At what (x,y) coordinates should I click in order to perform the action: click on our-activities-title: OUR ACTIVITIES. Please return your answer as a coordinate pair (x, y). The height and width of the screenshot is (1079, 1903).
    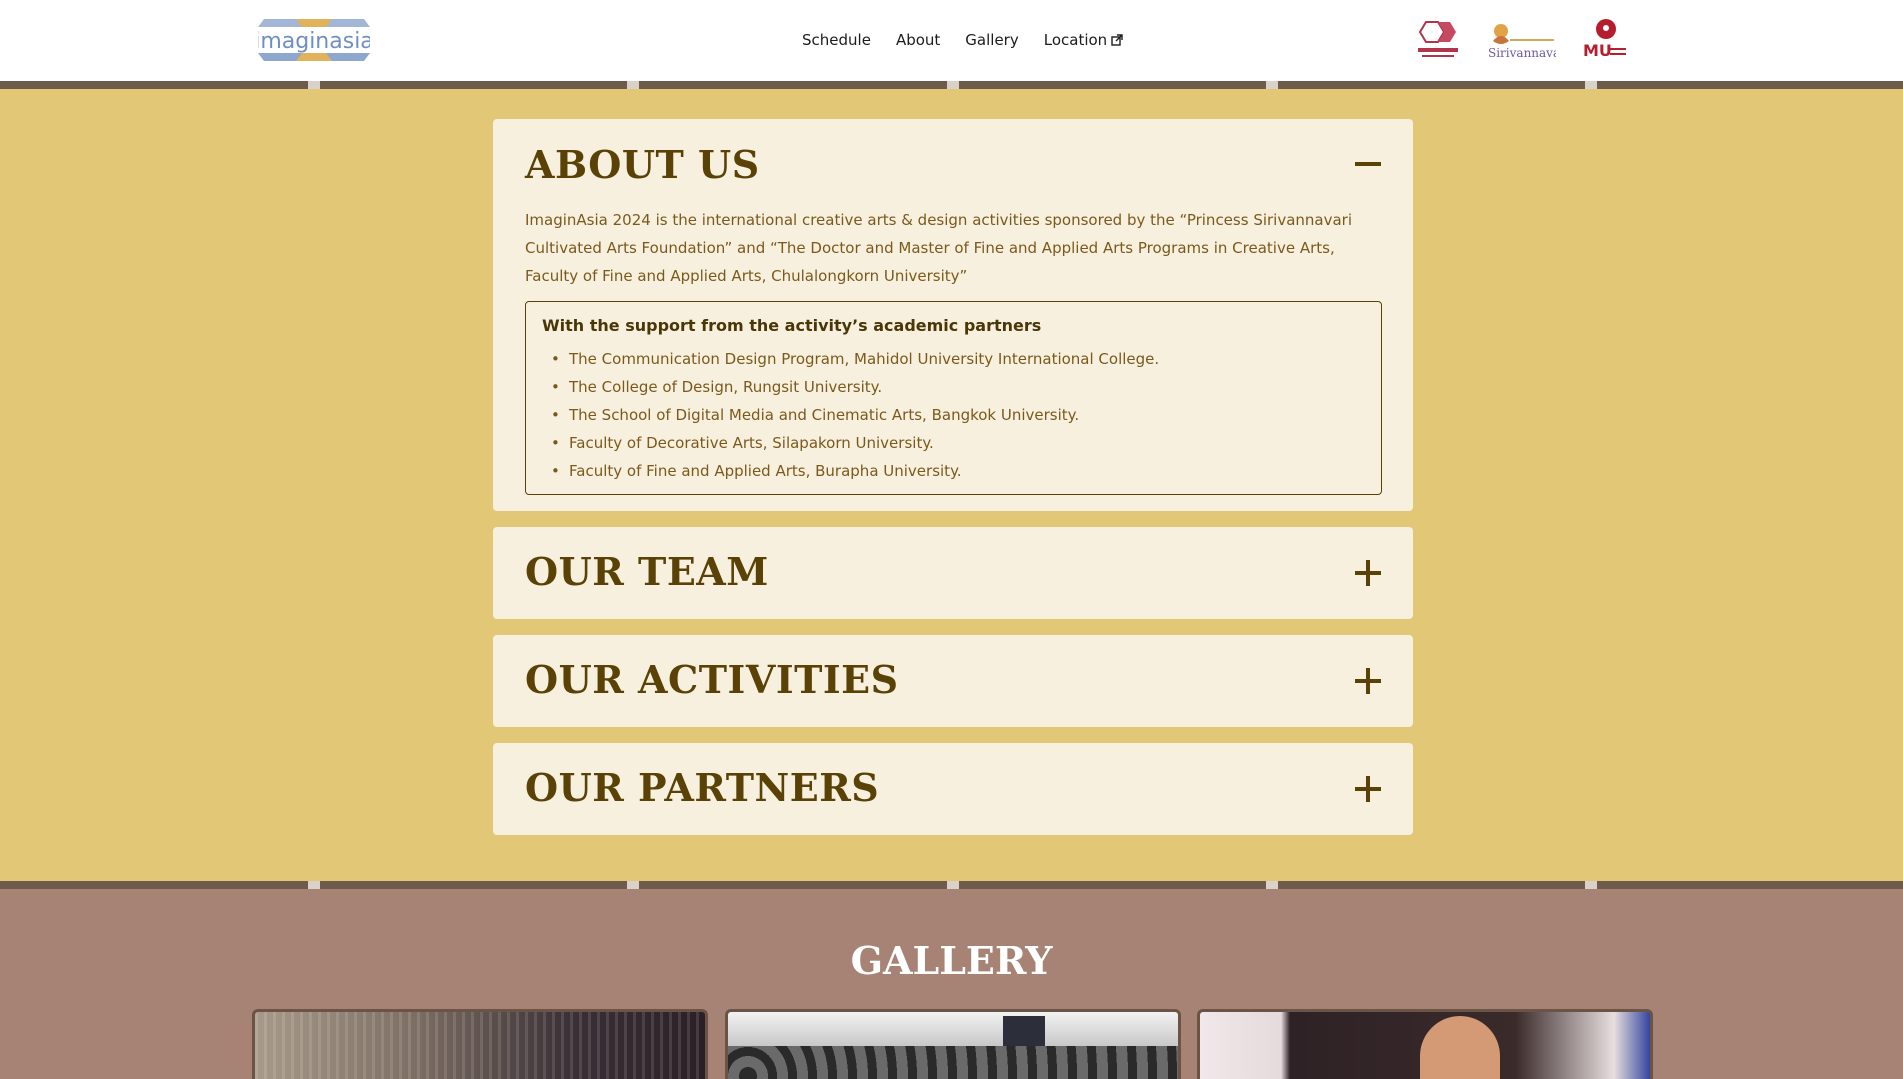
    Looking at the image, I should click on (712, 679).